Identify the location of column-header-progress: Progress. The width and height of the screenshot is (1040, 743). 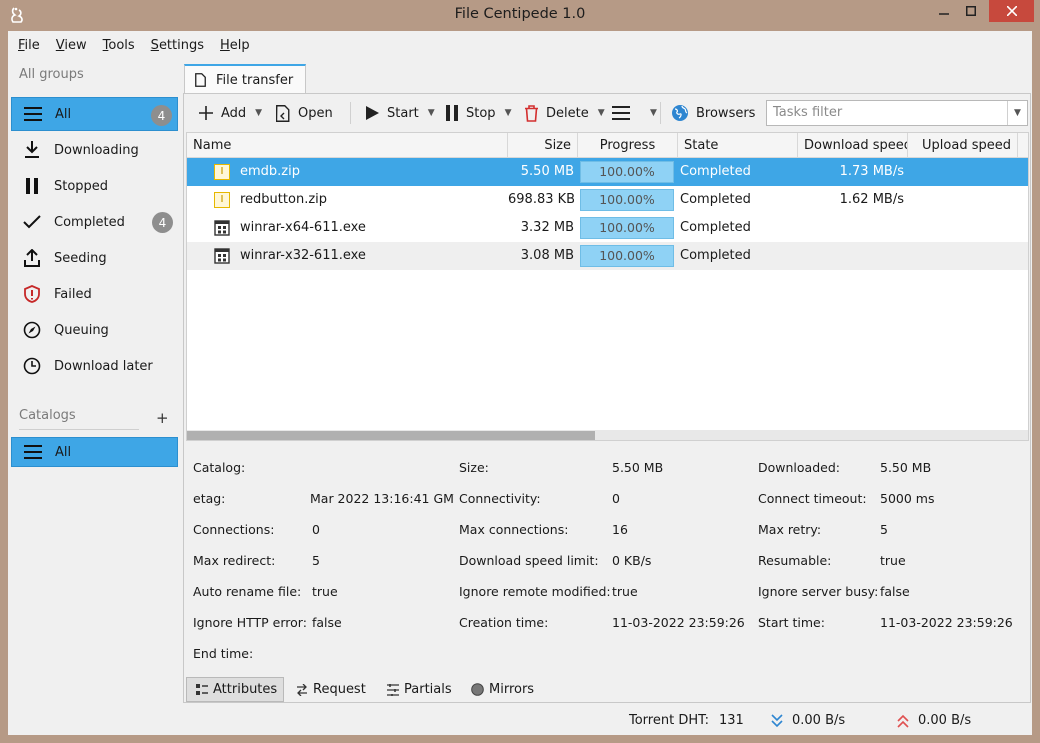
(628, 145).